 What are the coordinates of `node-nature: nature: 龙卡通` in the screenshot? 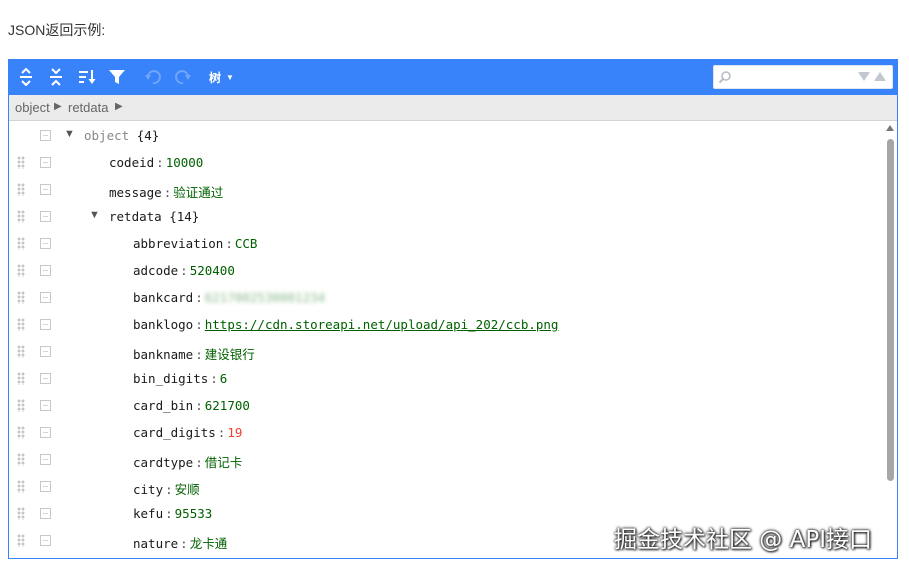 It's located at (180, 542).